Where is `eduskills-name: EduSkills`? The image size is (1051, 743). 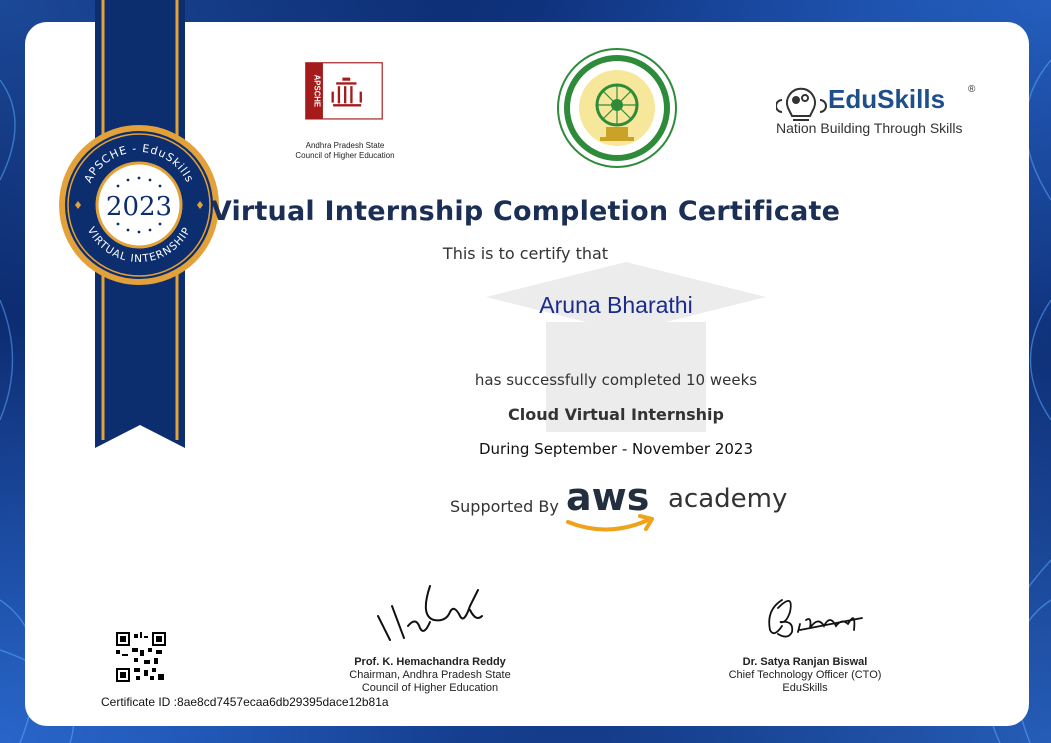 eduskills-name: EduSkills is located at coordinates (886, 99).